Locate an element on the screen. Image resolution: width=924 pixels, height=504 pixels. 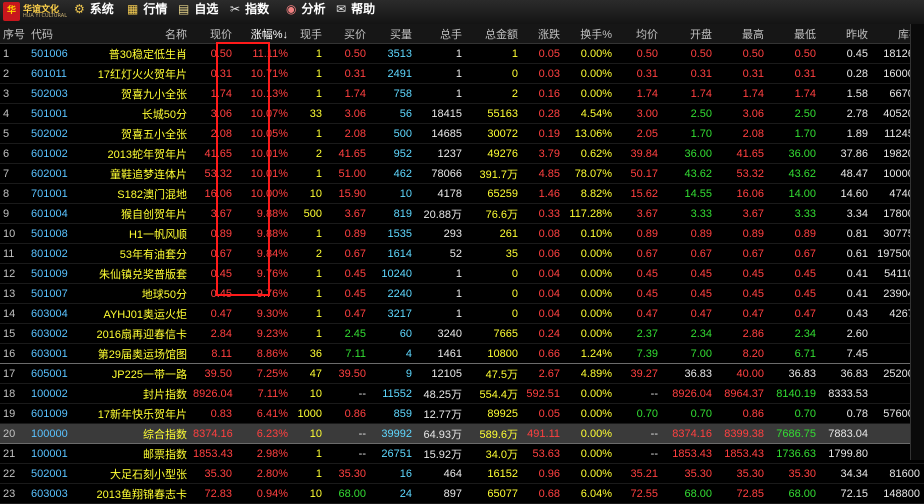
col-prev-close: 1799.80 is located at coordinates (845, 453).